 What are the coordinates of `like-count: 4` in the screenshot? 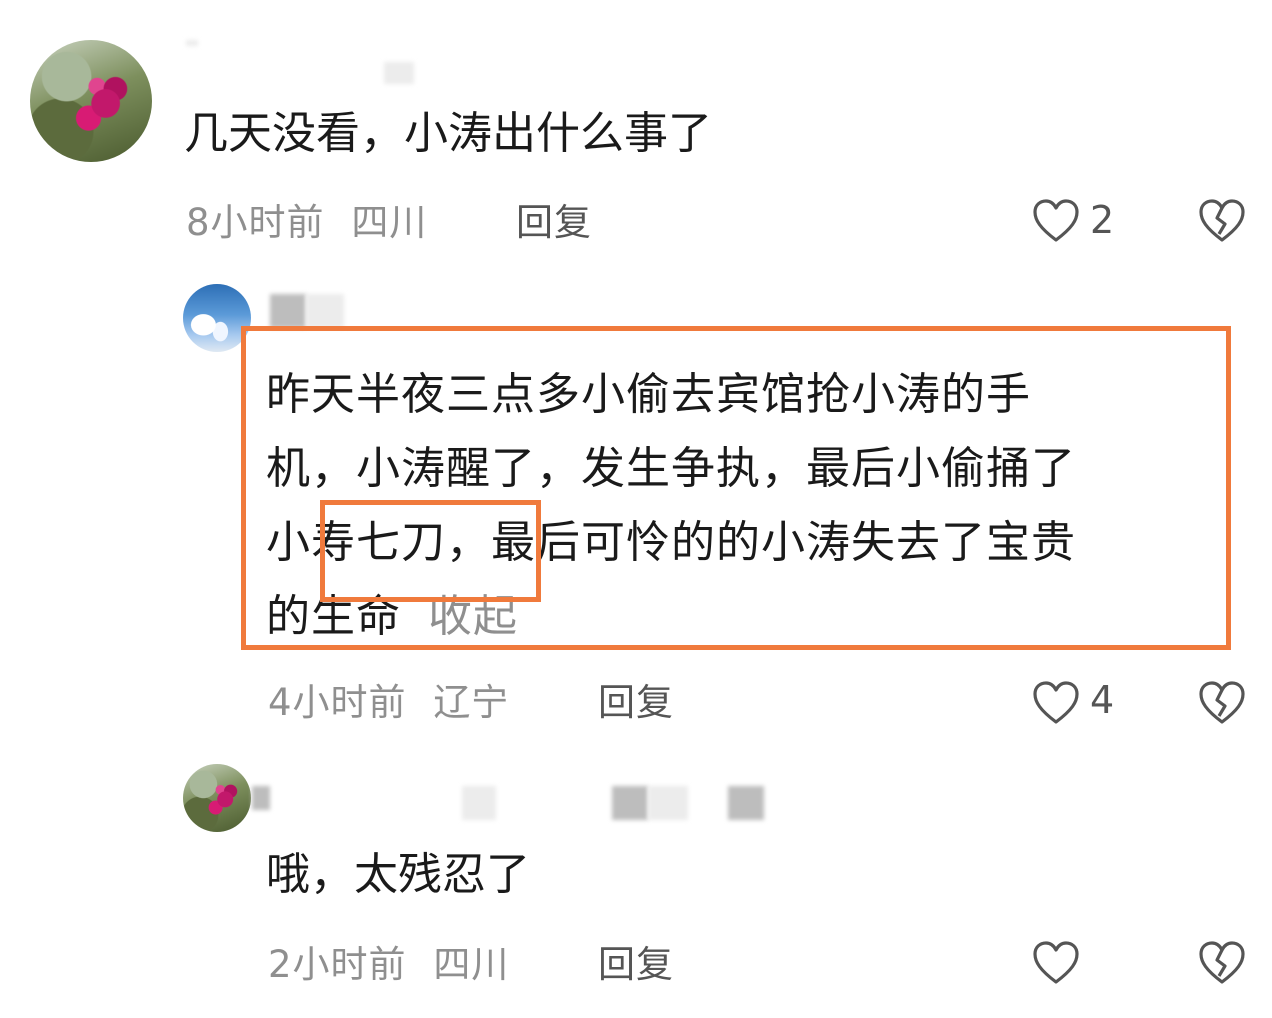 It's located at (1102, 700).